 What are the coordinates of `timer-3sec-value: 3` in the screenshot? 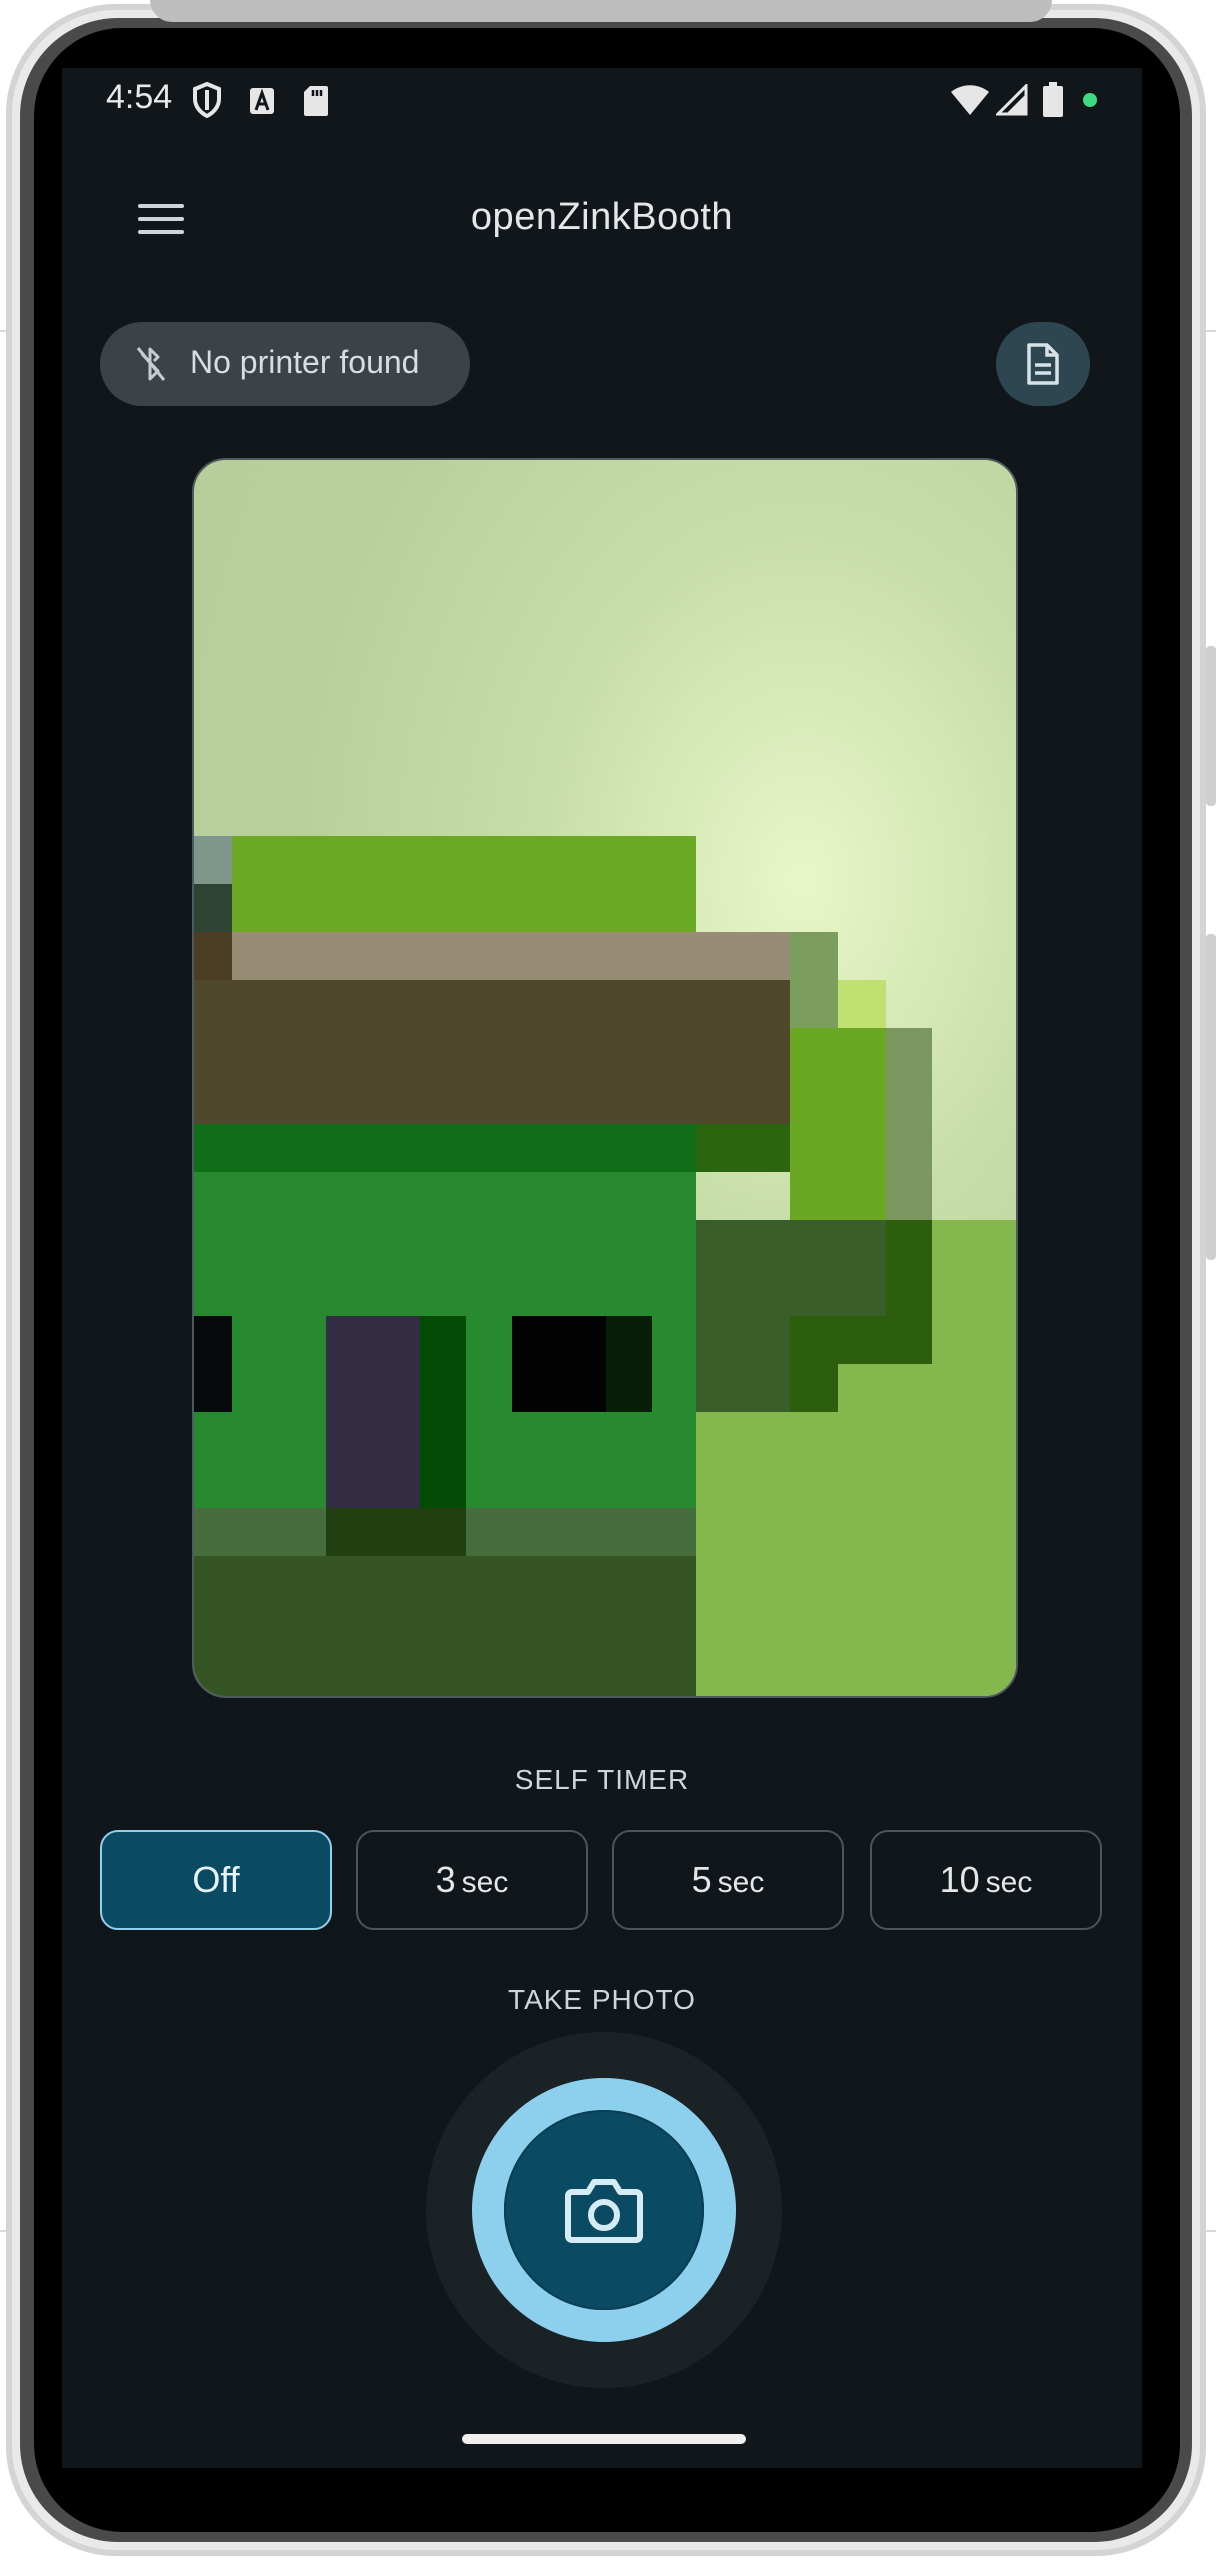 It's located at (445, 1879).